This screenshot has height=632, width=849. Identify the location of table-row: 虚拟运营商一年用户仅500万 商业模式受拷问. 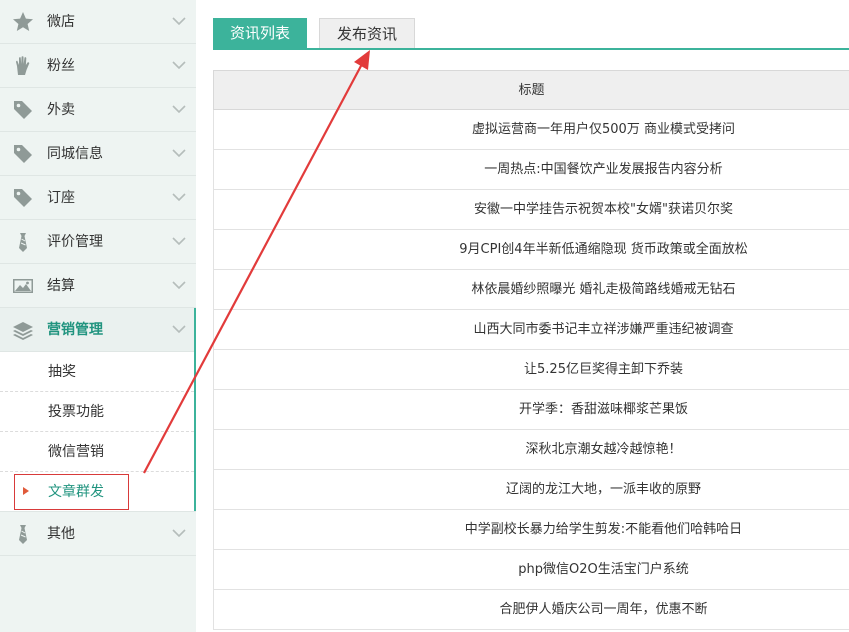
(531, 130).